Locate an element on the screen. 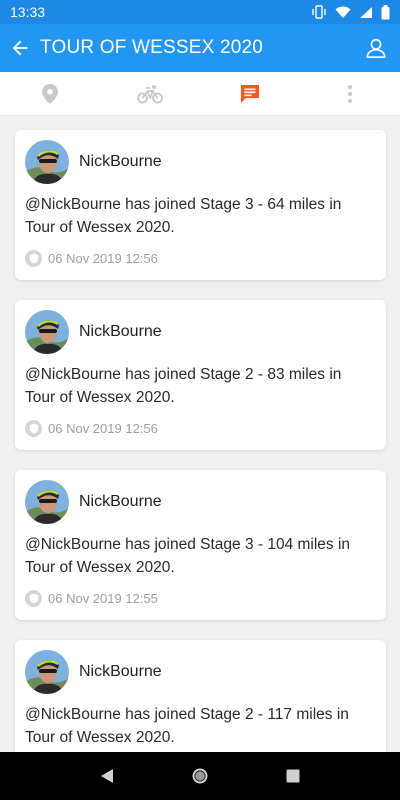 This screenshot has width=400, height=800. system-nav-bar is located at coordinates (200, 776).